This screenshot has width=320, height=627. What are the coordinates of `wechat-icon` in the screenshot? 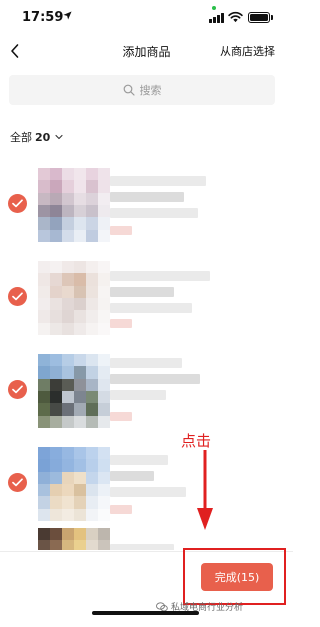 It's located at (162, 606).